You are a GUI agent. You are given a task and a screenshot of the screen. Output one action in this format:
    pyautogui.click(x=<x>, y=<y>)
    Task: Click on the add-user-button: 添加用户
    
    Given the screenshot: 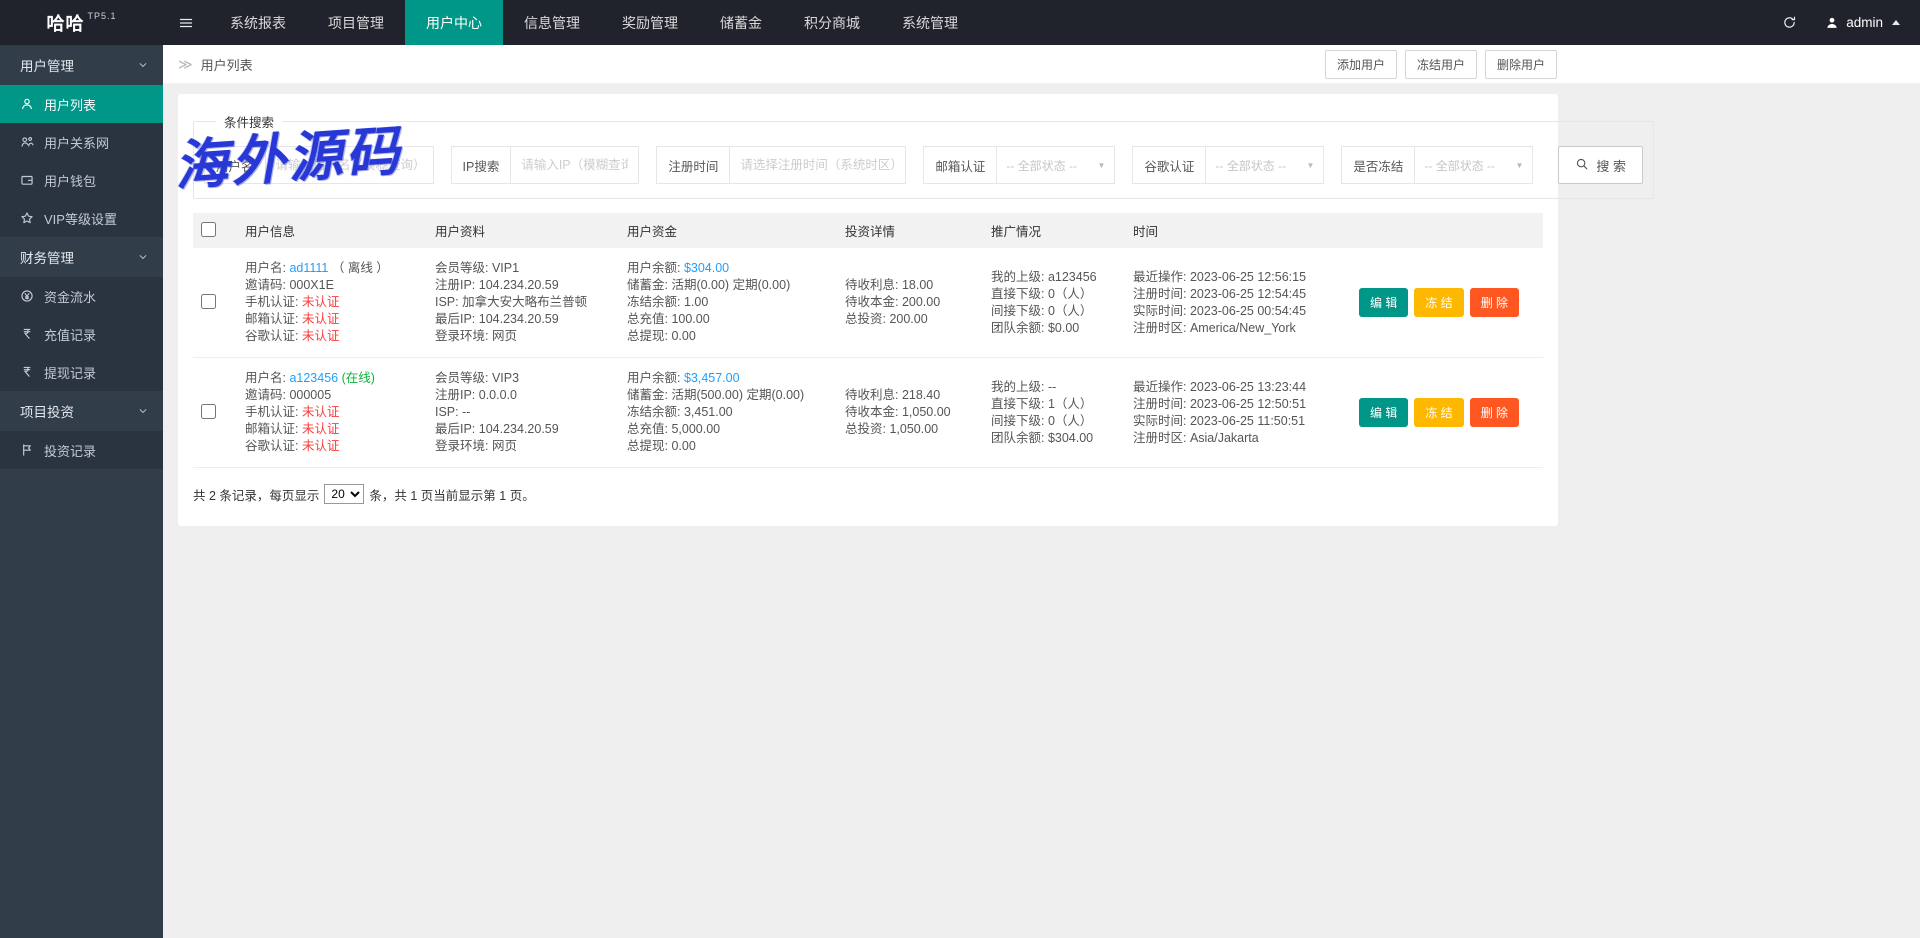 What is the action you would take?
    pyautogui.click(x=1360, y=64)
    